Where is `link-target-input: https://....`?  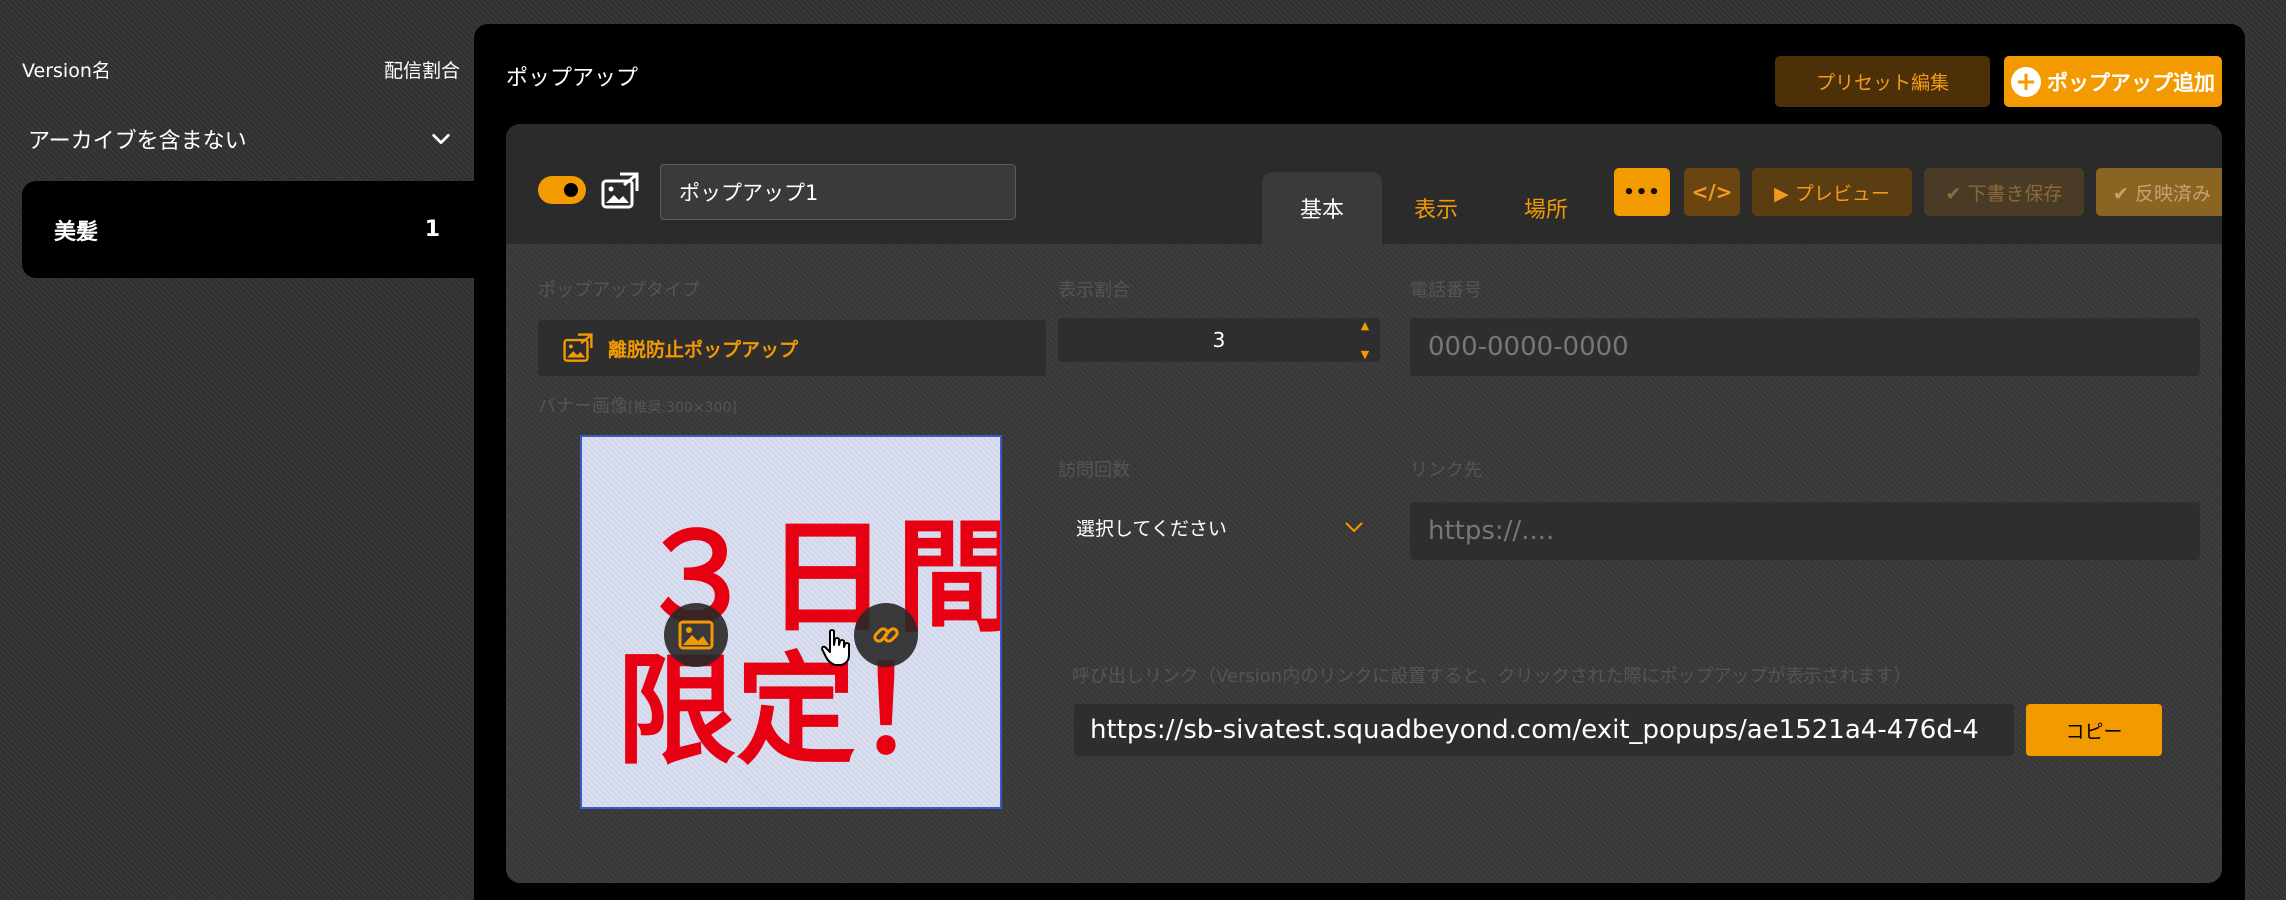 link-target-input: https://.... is located at coordinates (1805, 531).